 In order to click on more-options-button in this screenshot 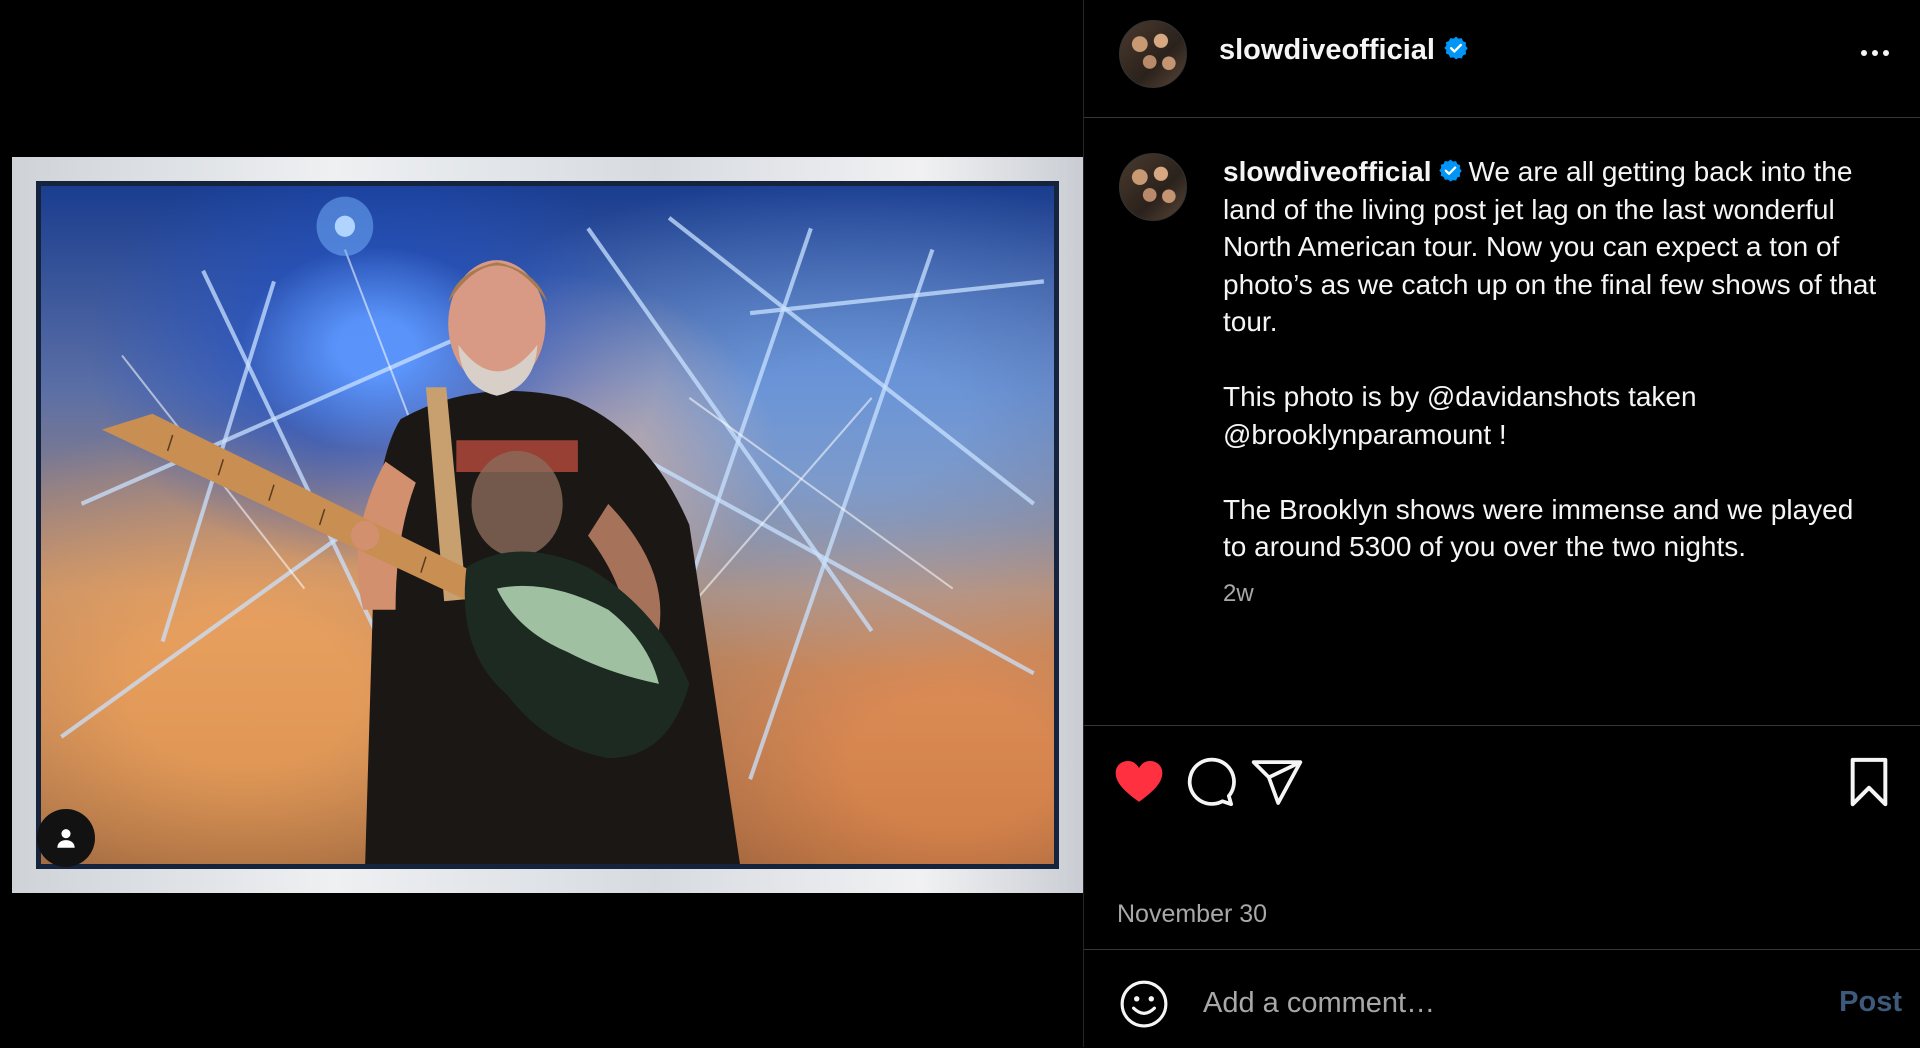, I will do `click(1875, 53)`.